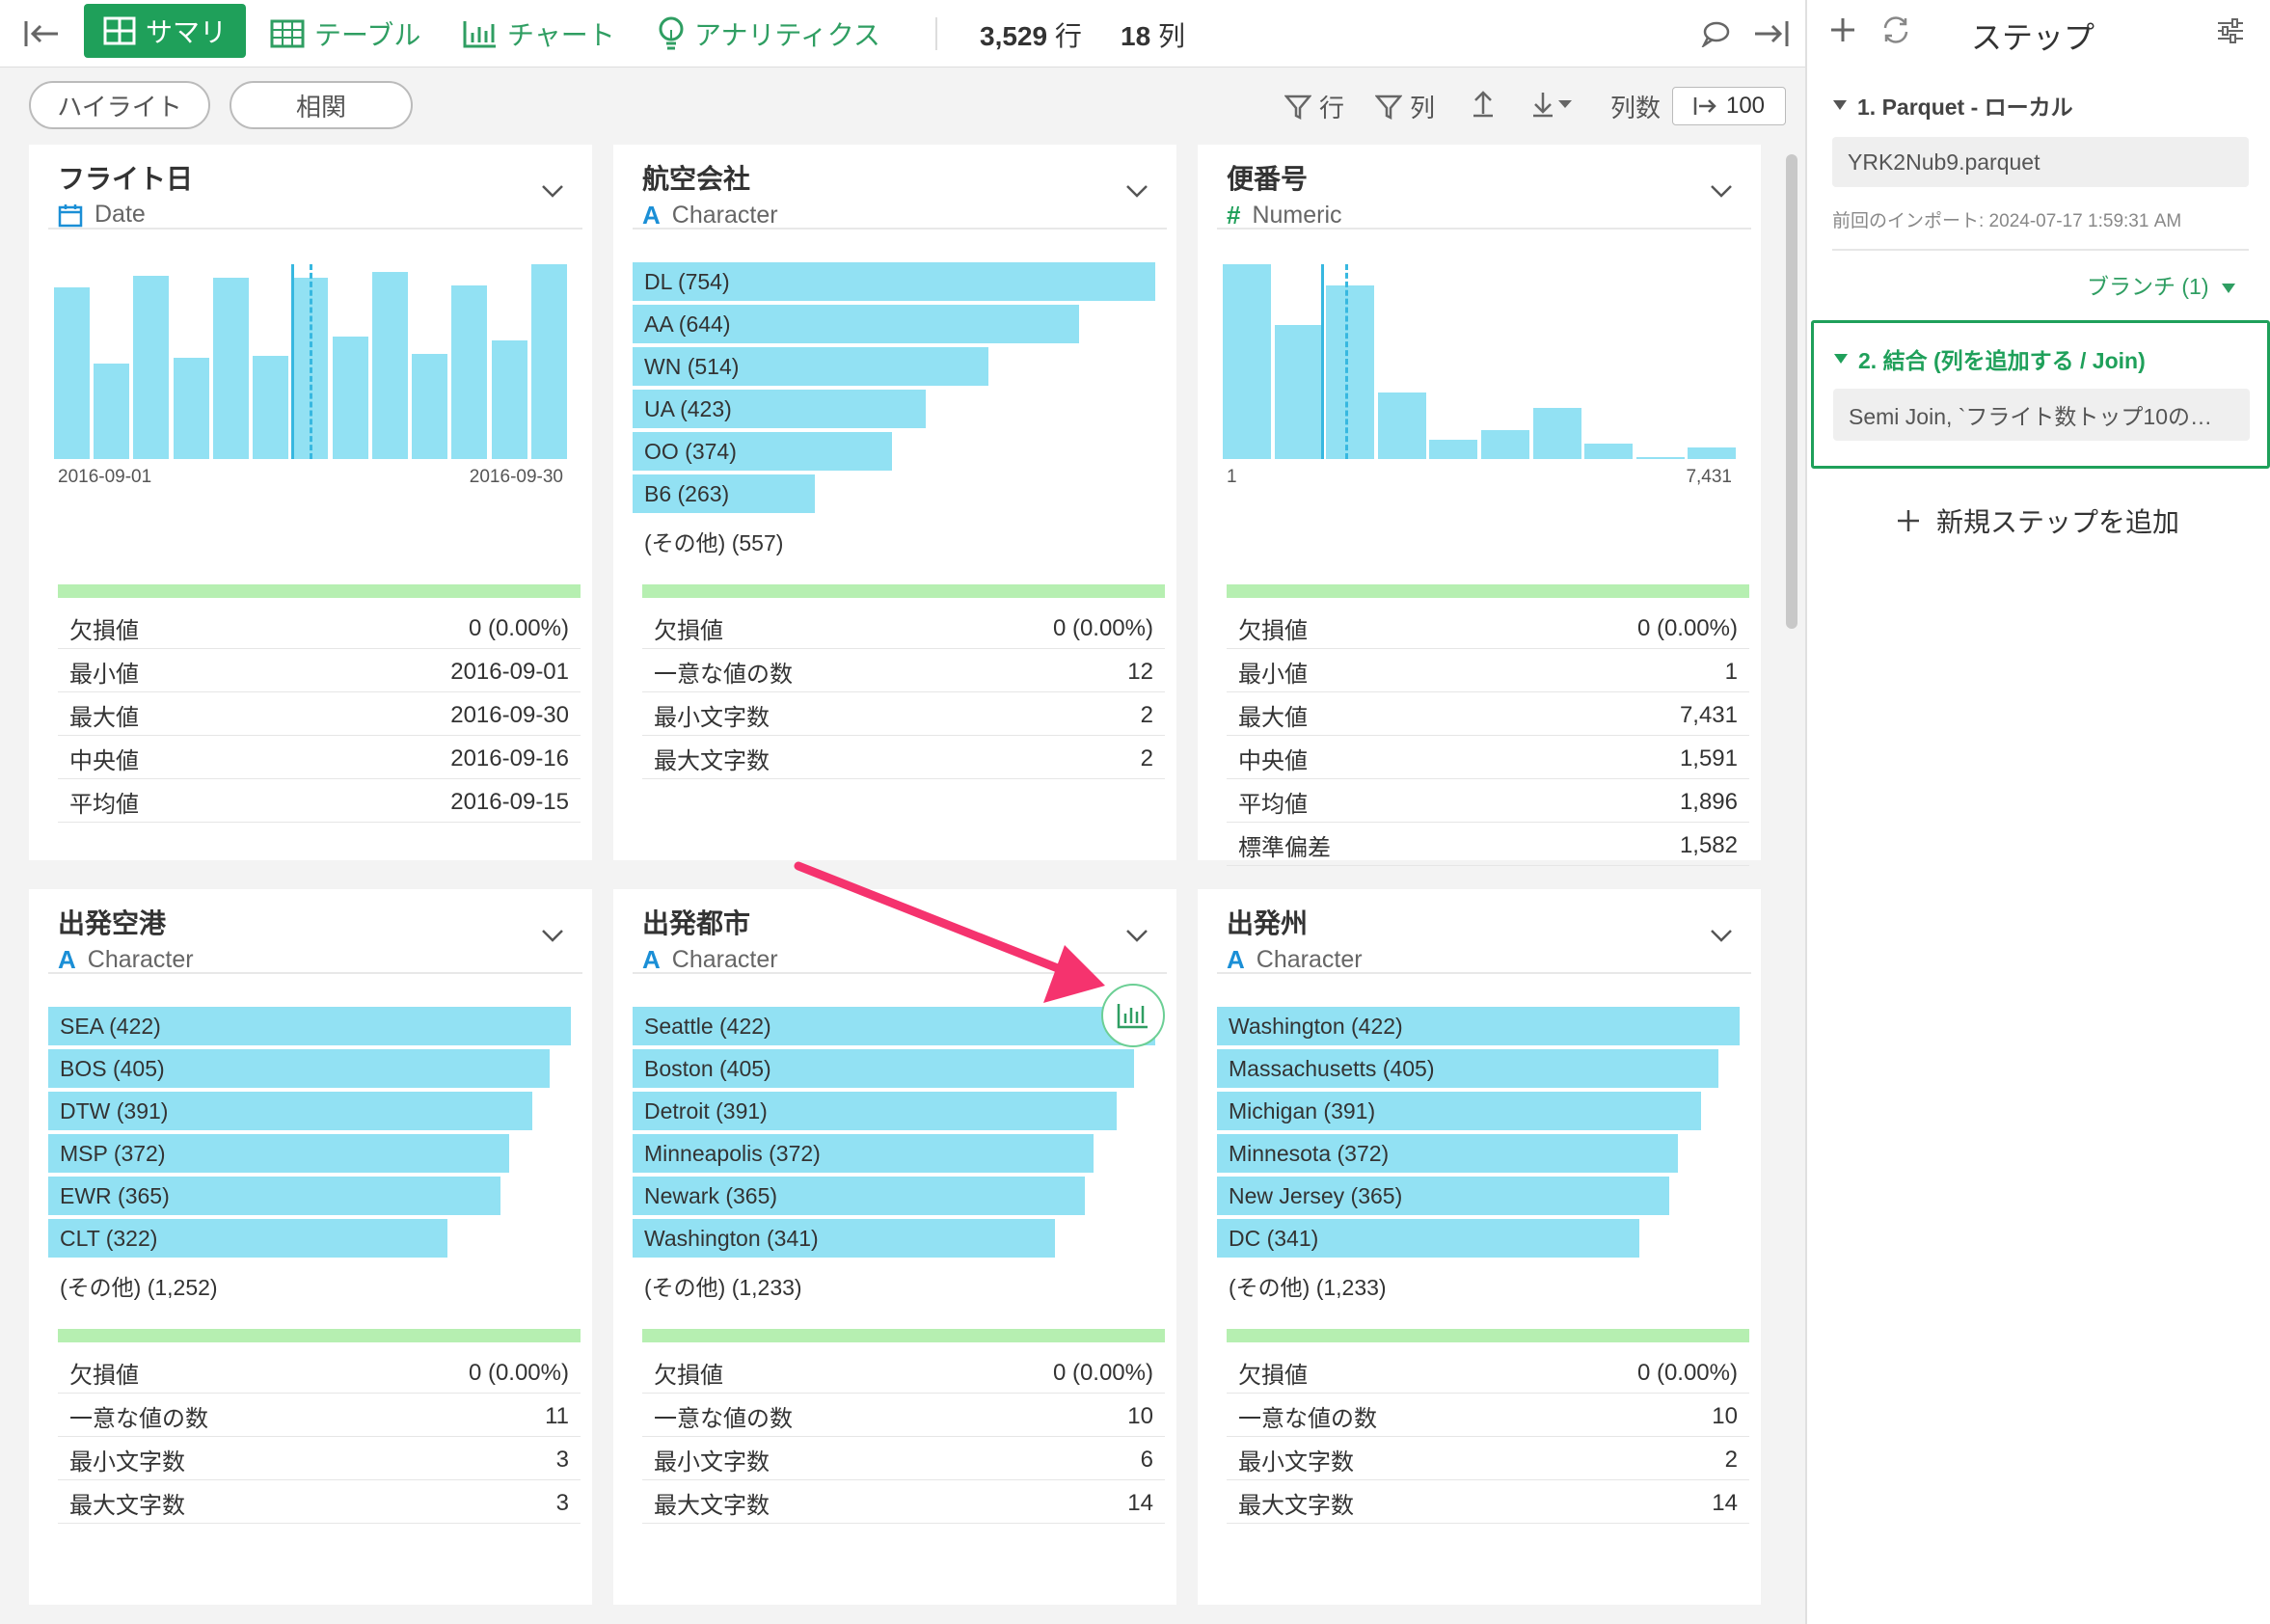  What do you see at coordinates (1140, 1416) in the screenshot?
I see `stat-value: 10` at bounding box center [1140, 1416].